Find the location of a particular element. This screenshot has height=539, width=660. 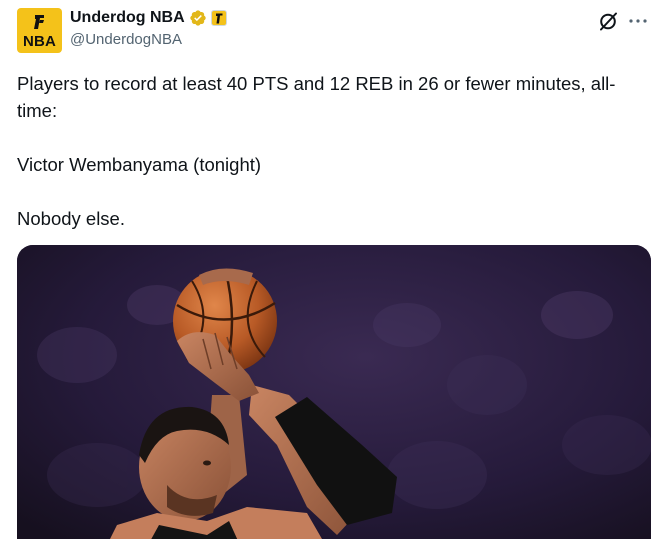

display-name: Underdog NBA is located at coordinates (127, 18).